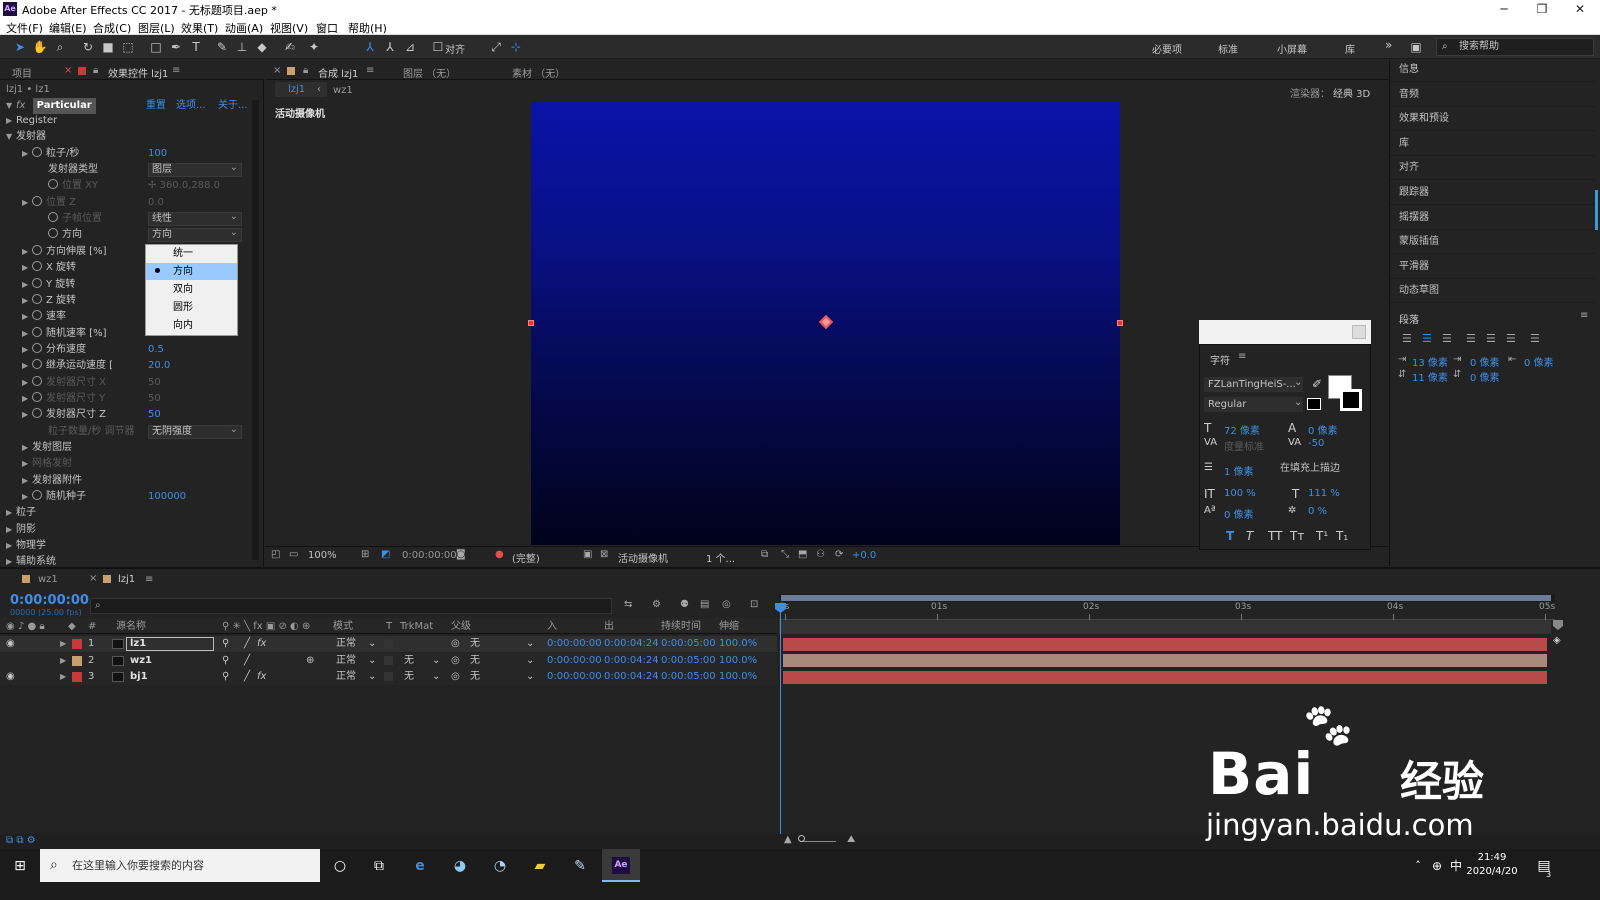 The image size is (1600, 900). I want to click on timeline-search-input: ⌕, so click(351, 606).